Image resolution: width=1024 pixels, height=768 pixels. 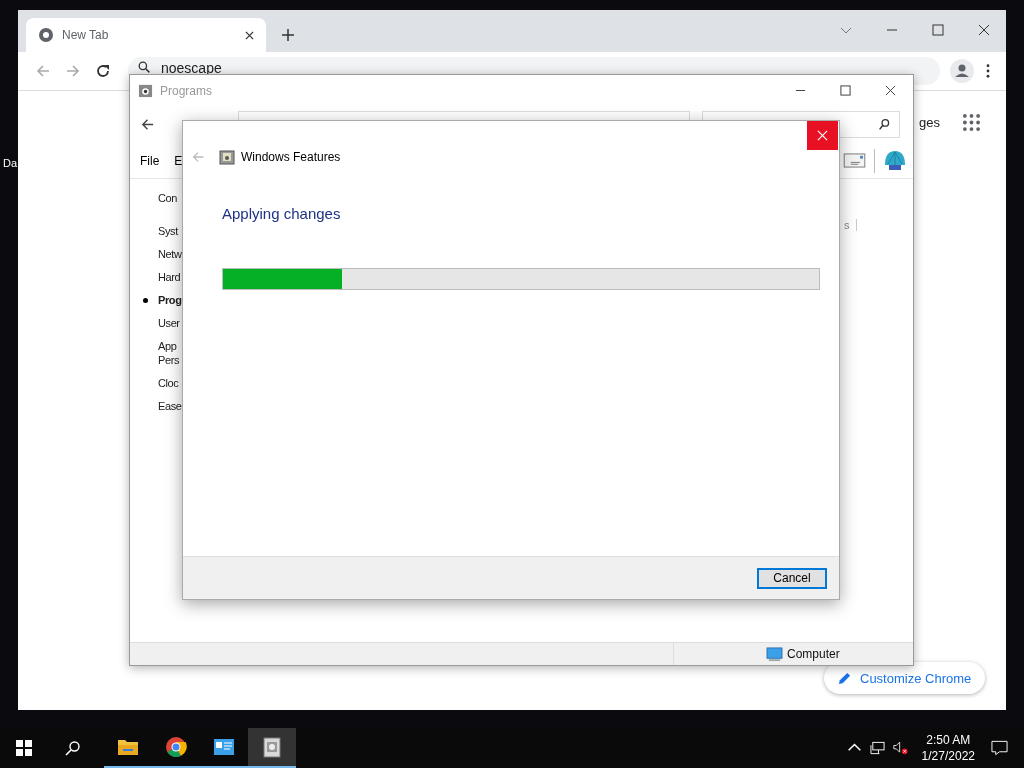 What do you see at coordinates (962, 71) in the screenshot?
I see `profile-icon` at bounding box center [962, 71].